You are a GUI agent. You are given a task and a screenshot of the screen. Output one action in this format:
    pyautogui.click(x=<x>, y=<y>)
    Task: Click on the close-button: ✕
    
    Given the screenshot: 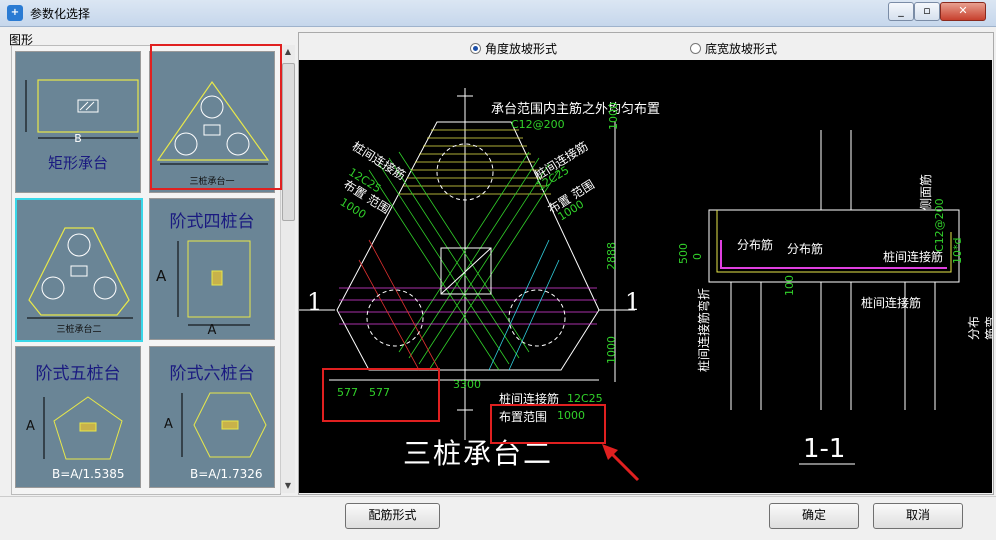 What is the action you would take?
    pyautogui.click(x=963, y=11)
    